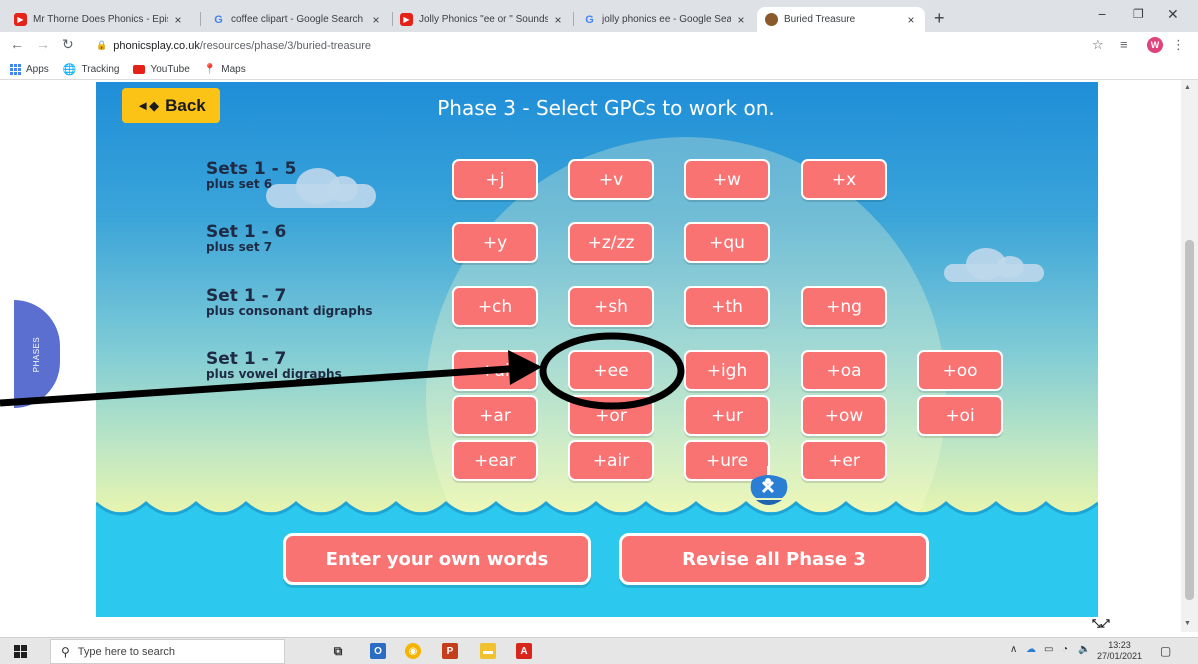  I want to click on tab-title: Mr Thorne Does Phonics - Episo, so click(100, 19).